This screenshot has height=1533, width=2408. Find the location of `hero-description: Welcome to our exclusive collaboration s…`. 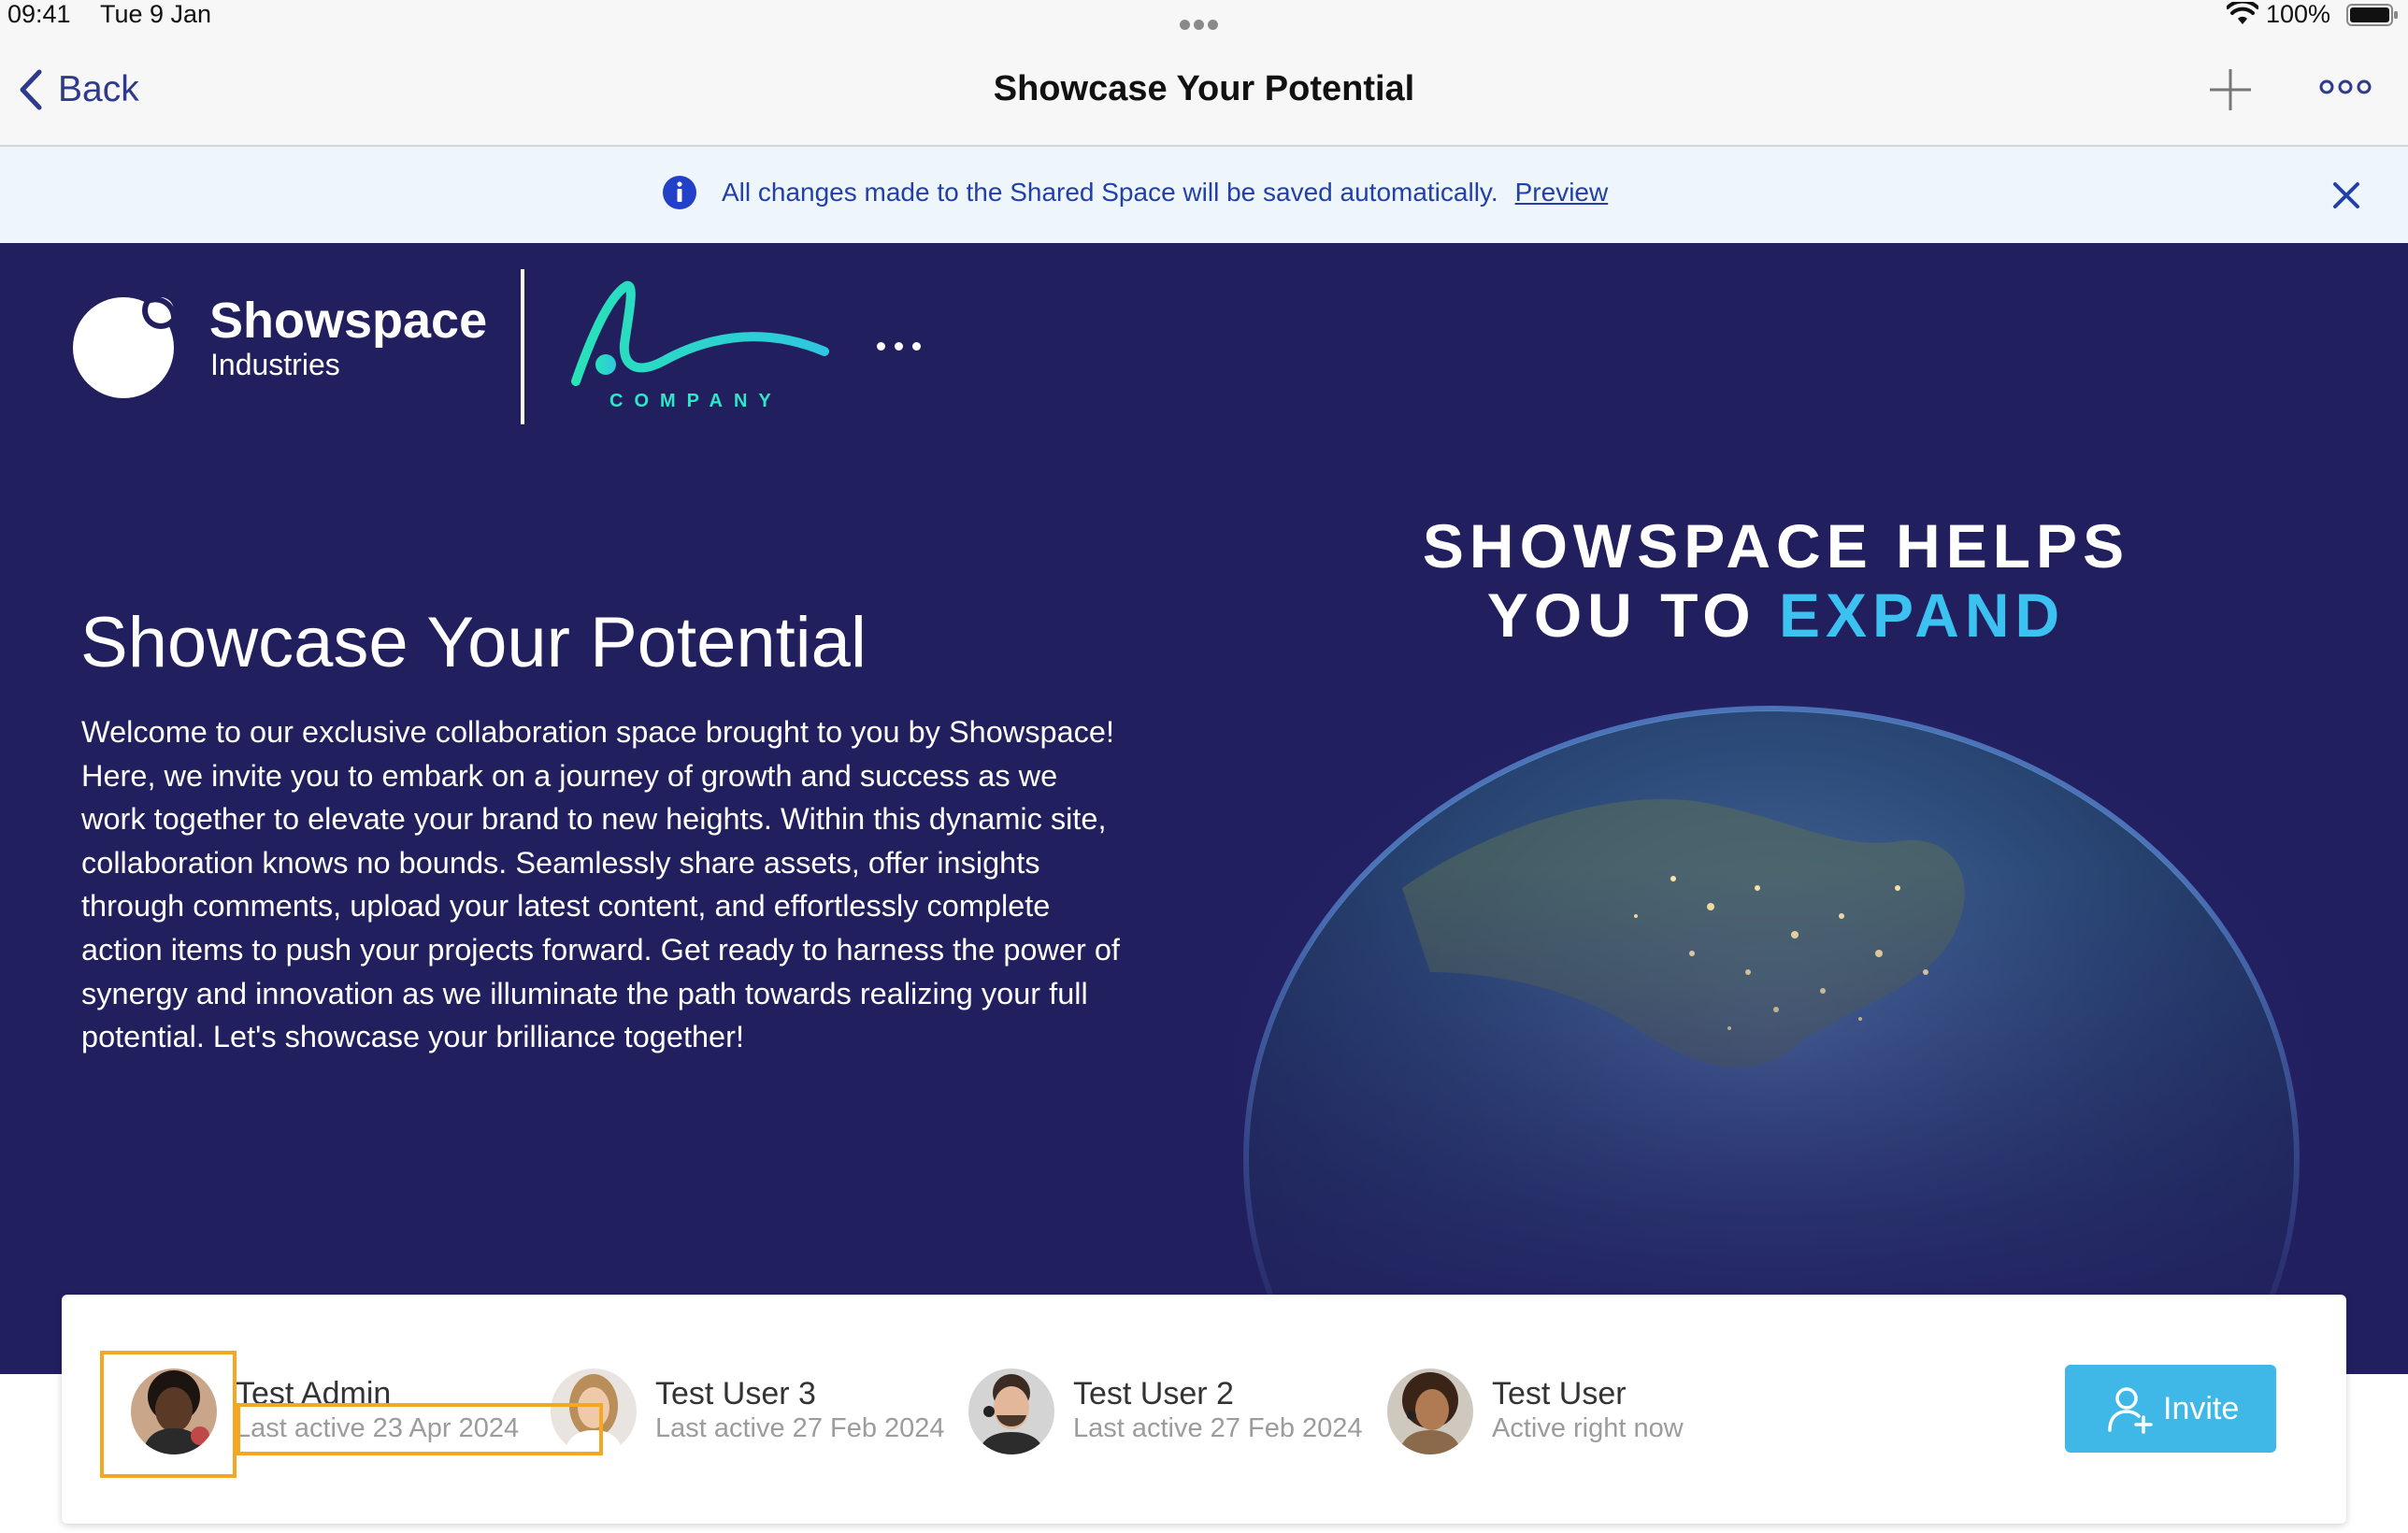

hero-description: Welcome to our exclusive collaboration s… is located at coordinates (600, 884).